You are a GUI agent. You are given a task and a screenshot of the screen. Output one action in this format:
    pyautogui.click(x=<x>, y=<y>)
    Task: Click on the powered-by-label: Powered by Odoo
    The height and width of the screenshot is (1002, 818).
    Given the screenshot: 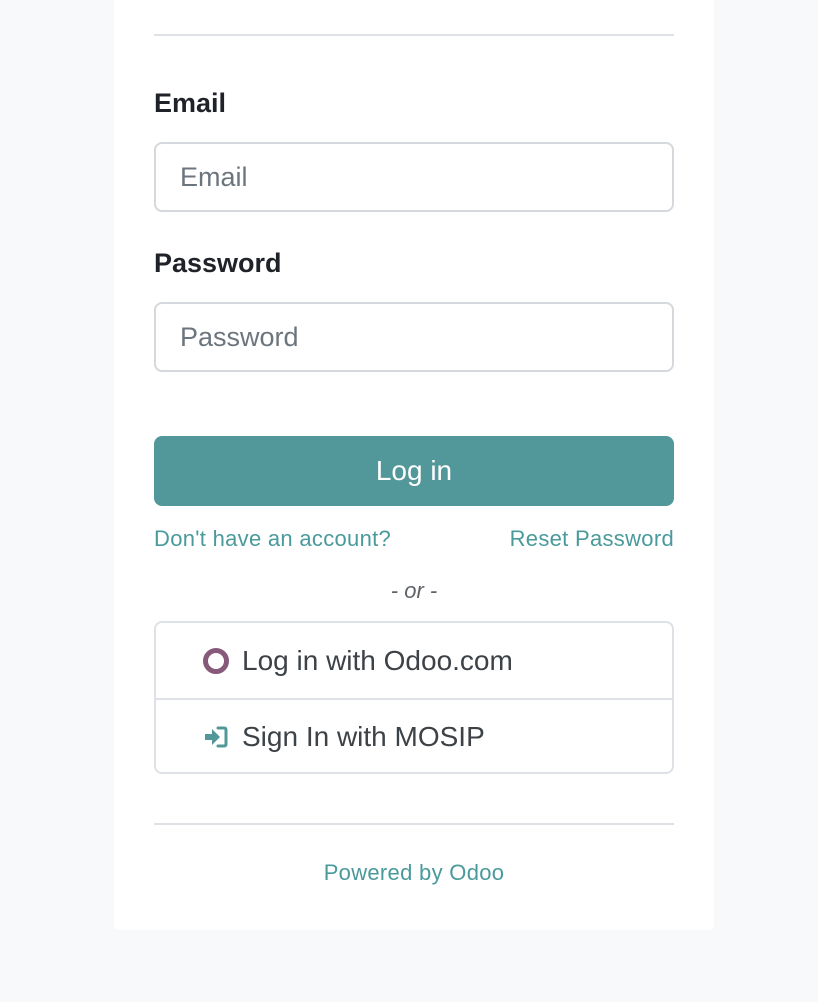 What is the action you would take?
    pyautogui.click(x=414, y=872)
    